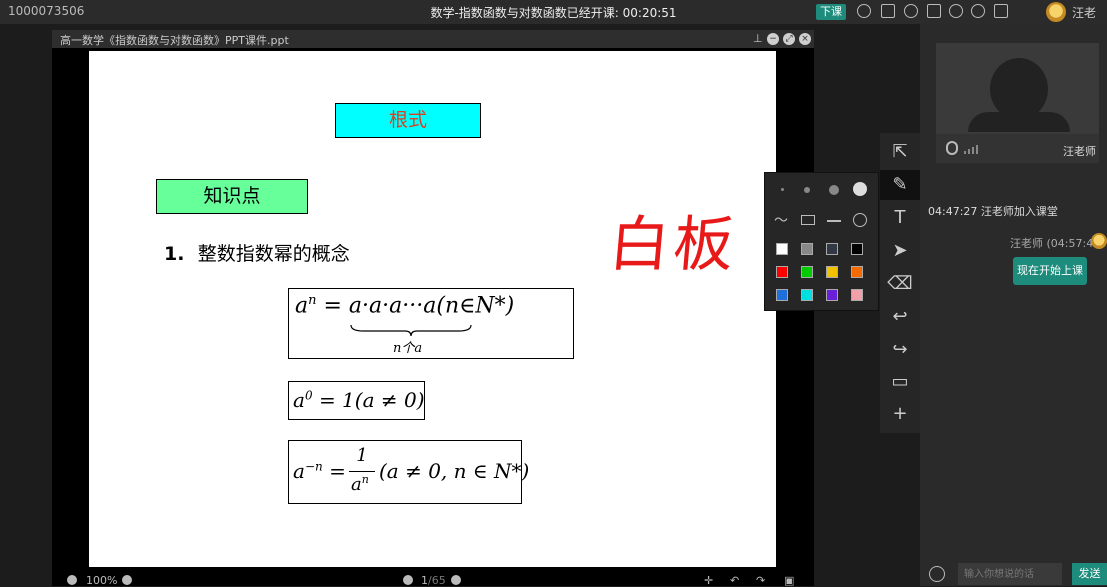 This screenshot has height=587, width=1107. Describe the element at coordinates (408, 348) in the screenshot. I see `formula1-brace-label: n个a` at that location.